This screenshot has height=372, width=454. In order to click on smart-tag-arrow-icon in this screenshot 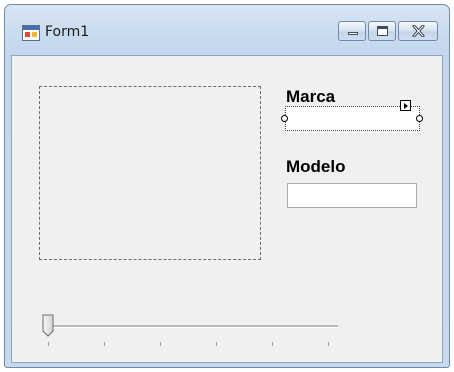, I will do `click(406, 106)`.